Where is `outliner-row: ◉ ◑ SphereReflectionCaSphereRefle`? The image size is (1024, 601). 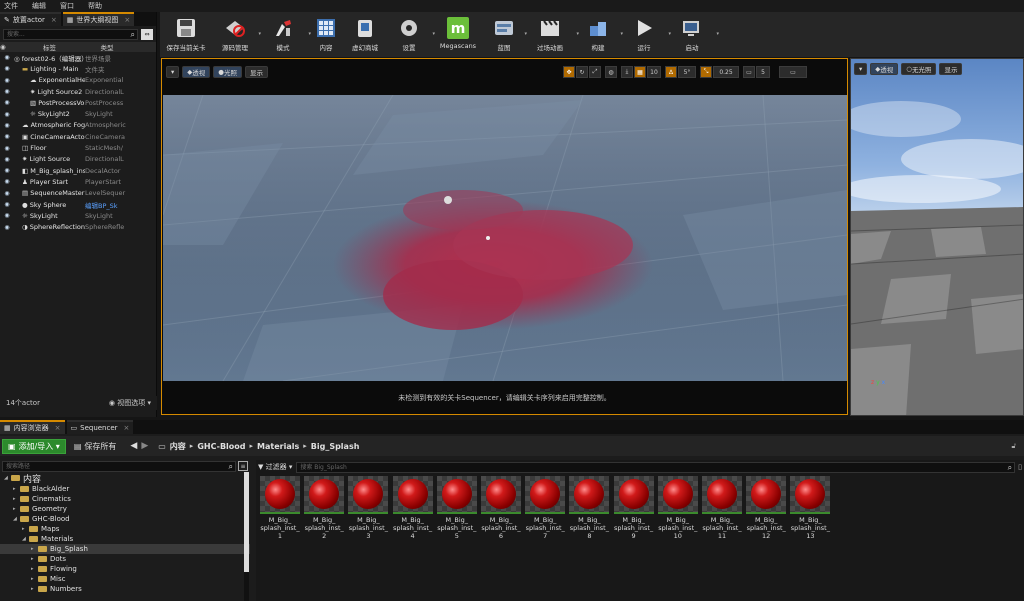 outliner-row: ◉ ◑ SphereReflectionCaSphereRefle is located at coordinates (78, 226).